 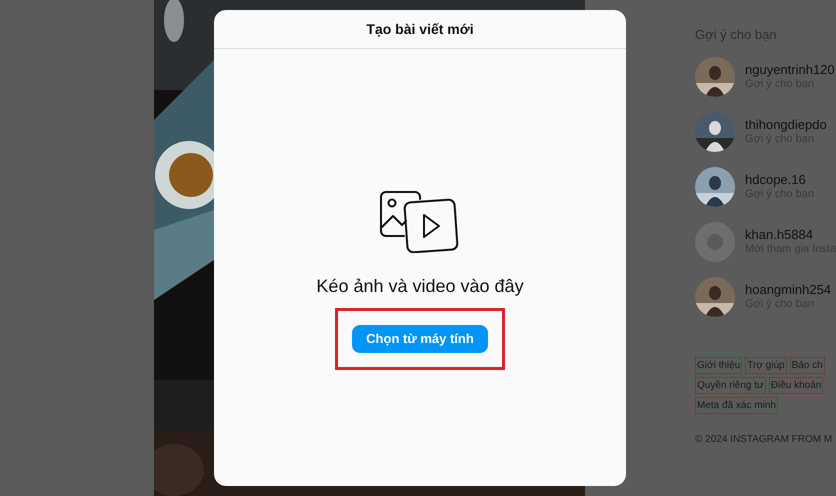 What do you see at coordinates (420, 29) in the screenshot?
I see `dialog-title: Tạo bài viết mới` at bounding box center [420, 29].